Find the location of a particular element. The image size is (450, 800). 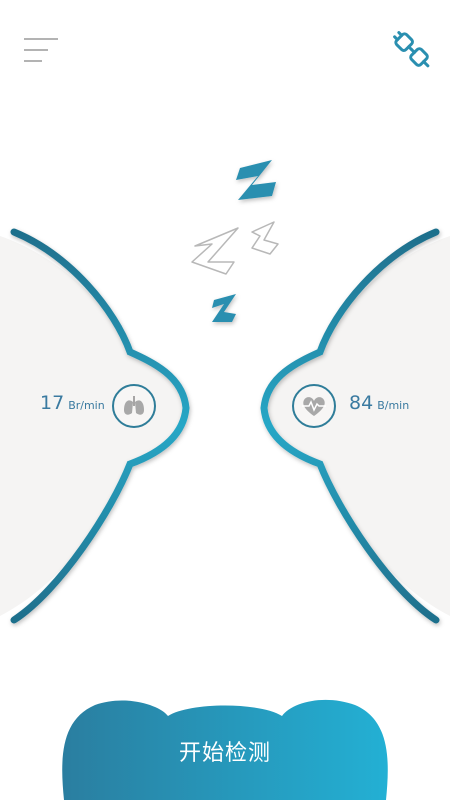

respiration-unit: Br/min is located at coordinates (86, 405).